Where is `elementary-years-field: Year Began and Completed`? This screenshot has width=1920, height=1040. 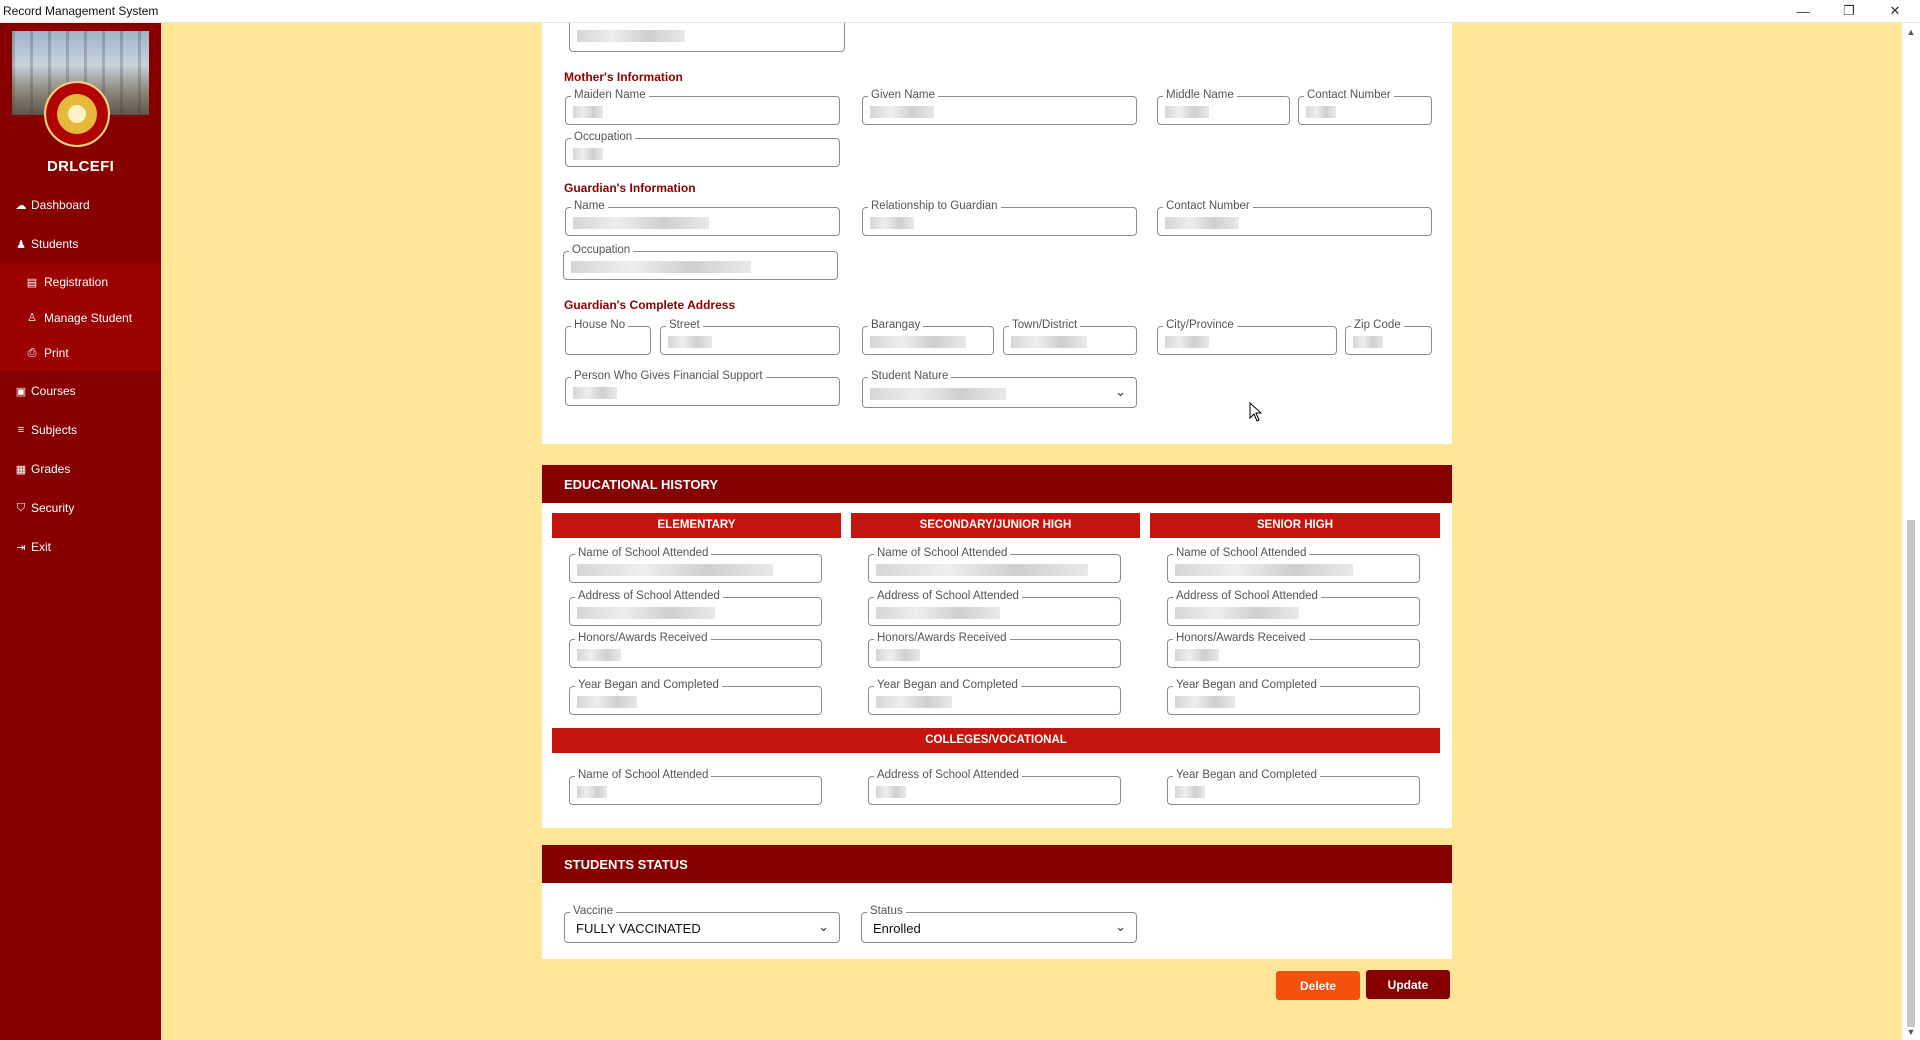 elementary-years-field: Year Began and Completed is located at coordinates (695, 696).